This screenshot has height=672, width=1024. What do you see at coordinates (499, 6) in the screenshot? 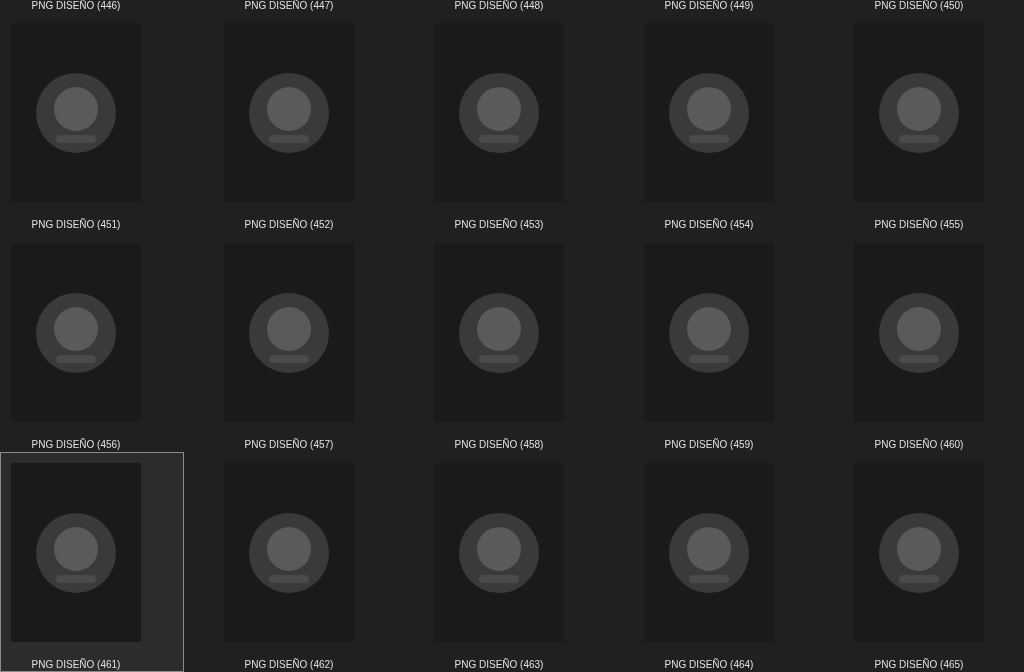
I see `file-name: PNG DISEÑO (448)` at bounding box center [499, 6].